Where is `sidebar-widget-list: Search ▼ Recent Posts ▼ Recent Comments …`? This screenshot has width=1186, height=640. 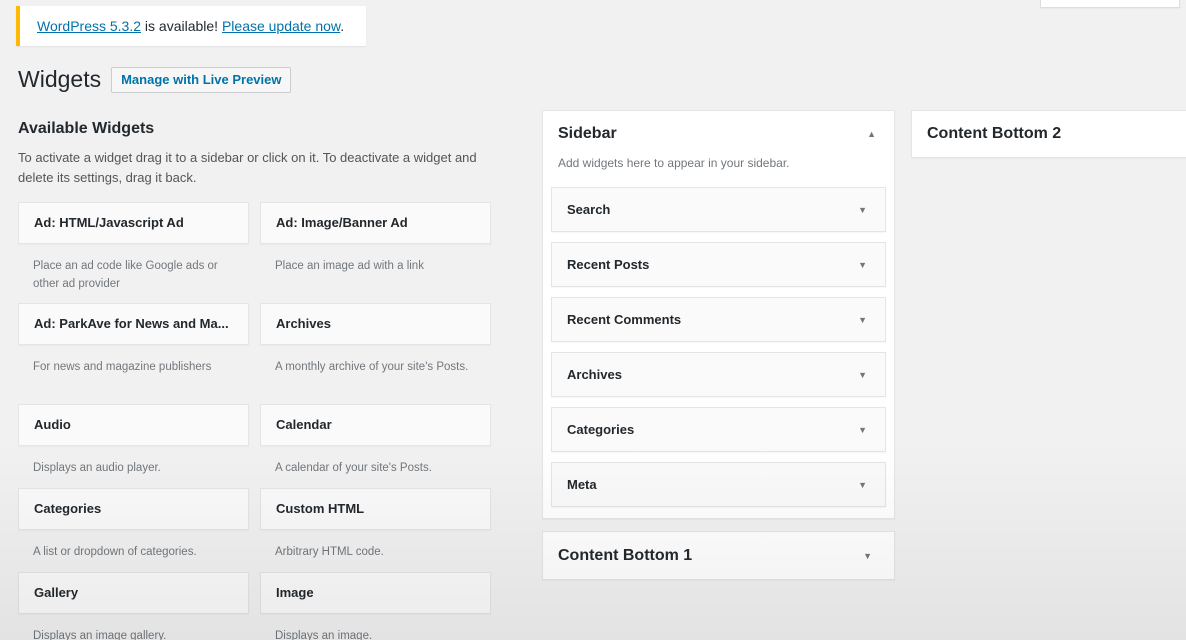
sidebar-widget-list: Search ▼ Recent Posts ▼ Recent Comments … is located at coordinates (718, 347).